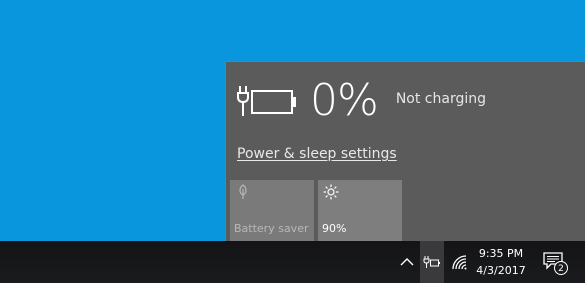 This screenshot has width=585, height=283. What do you see at coordinates (292, 262) in the screenshot?
I see `taskbar: 9:35 PM 4/3/2017 2` at bounding box center [292, 262].